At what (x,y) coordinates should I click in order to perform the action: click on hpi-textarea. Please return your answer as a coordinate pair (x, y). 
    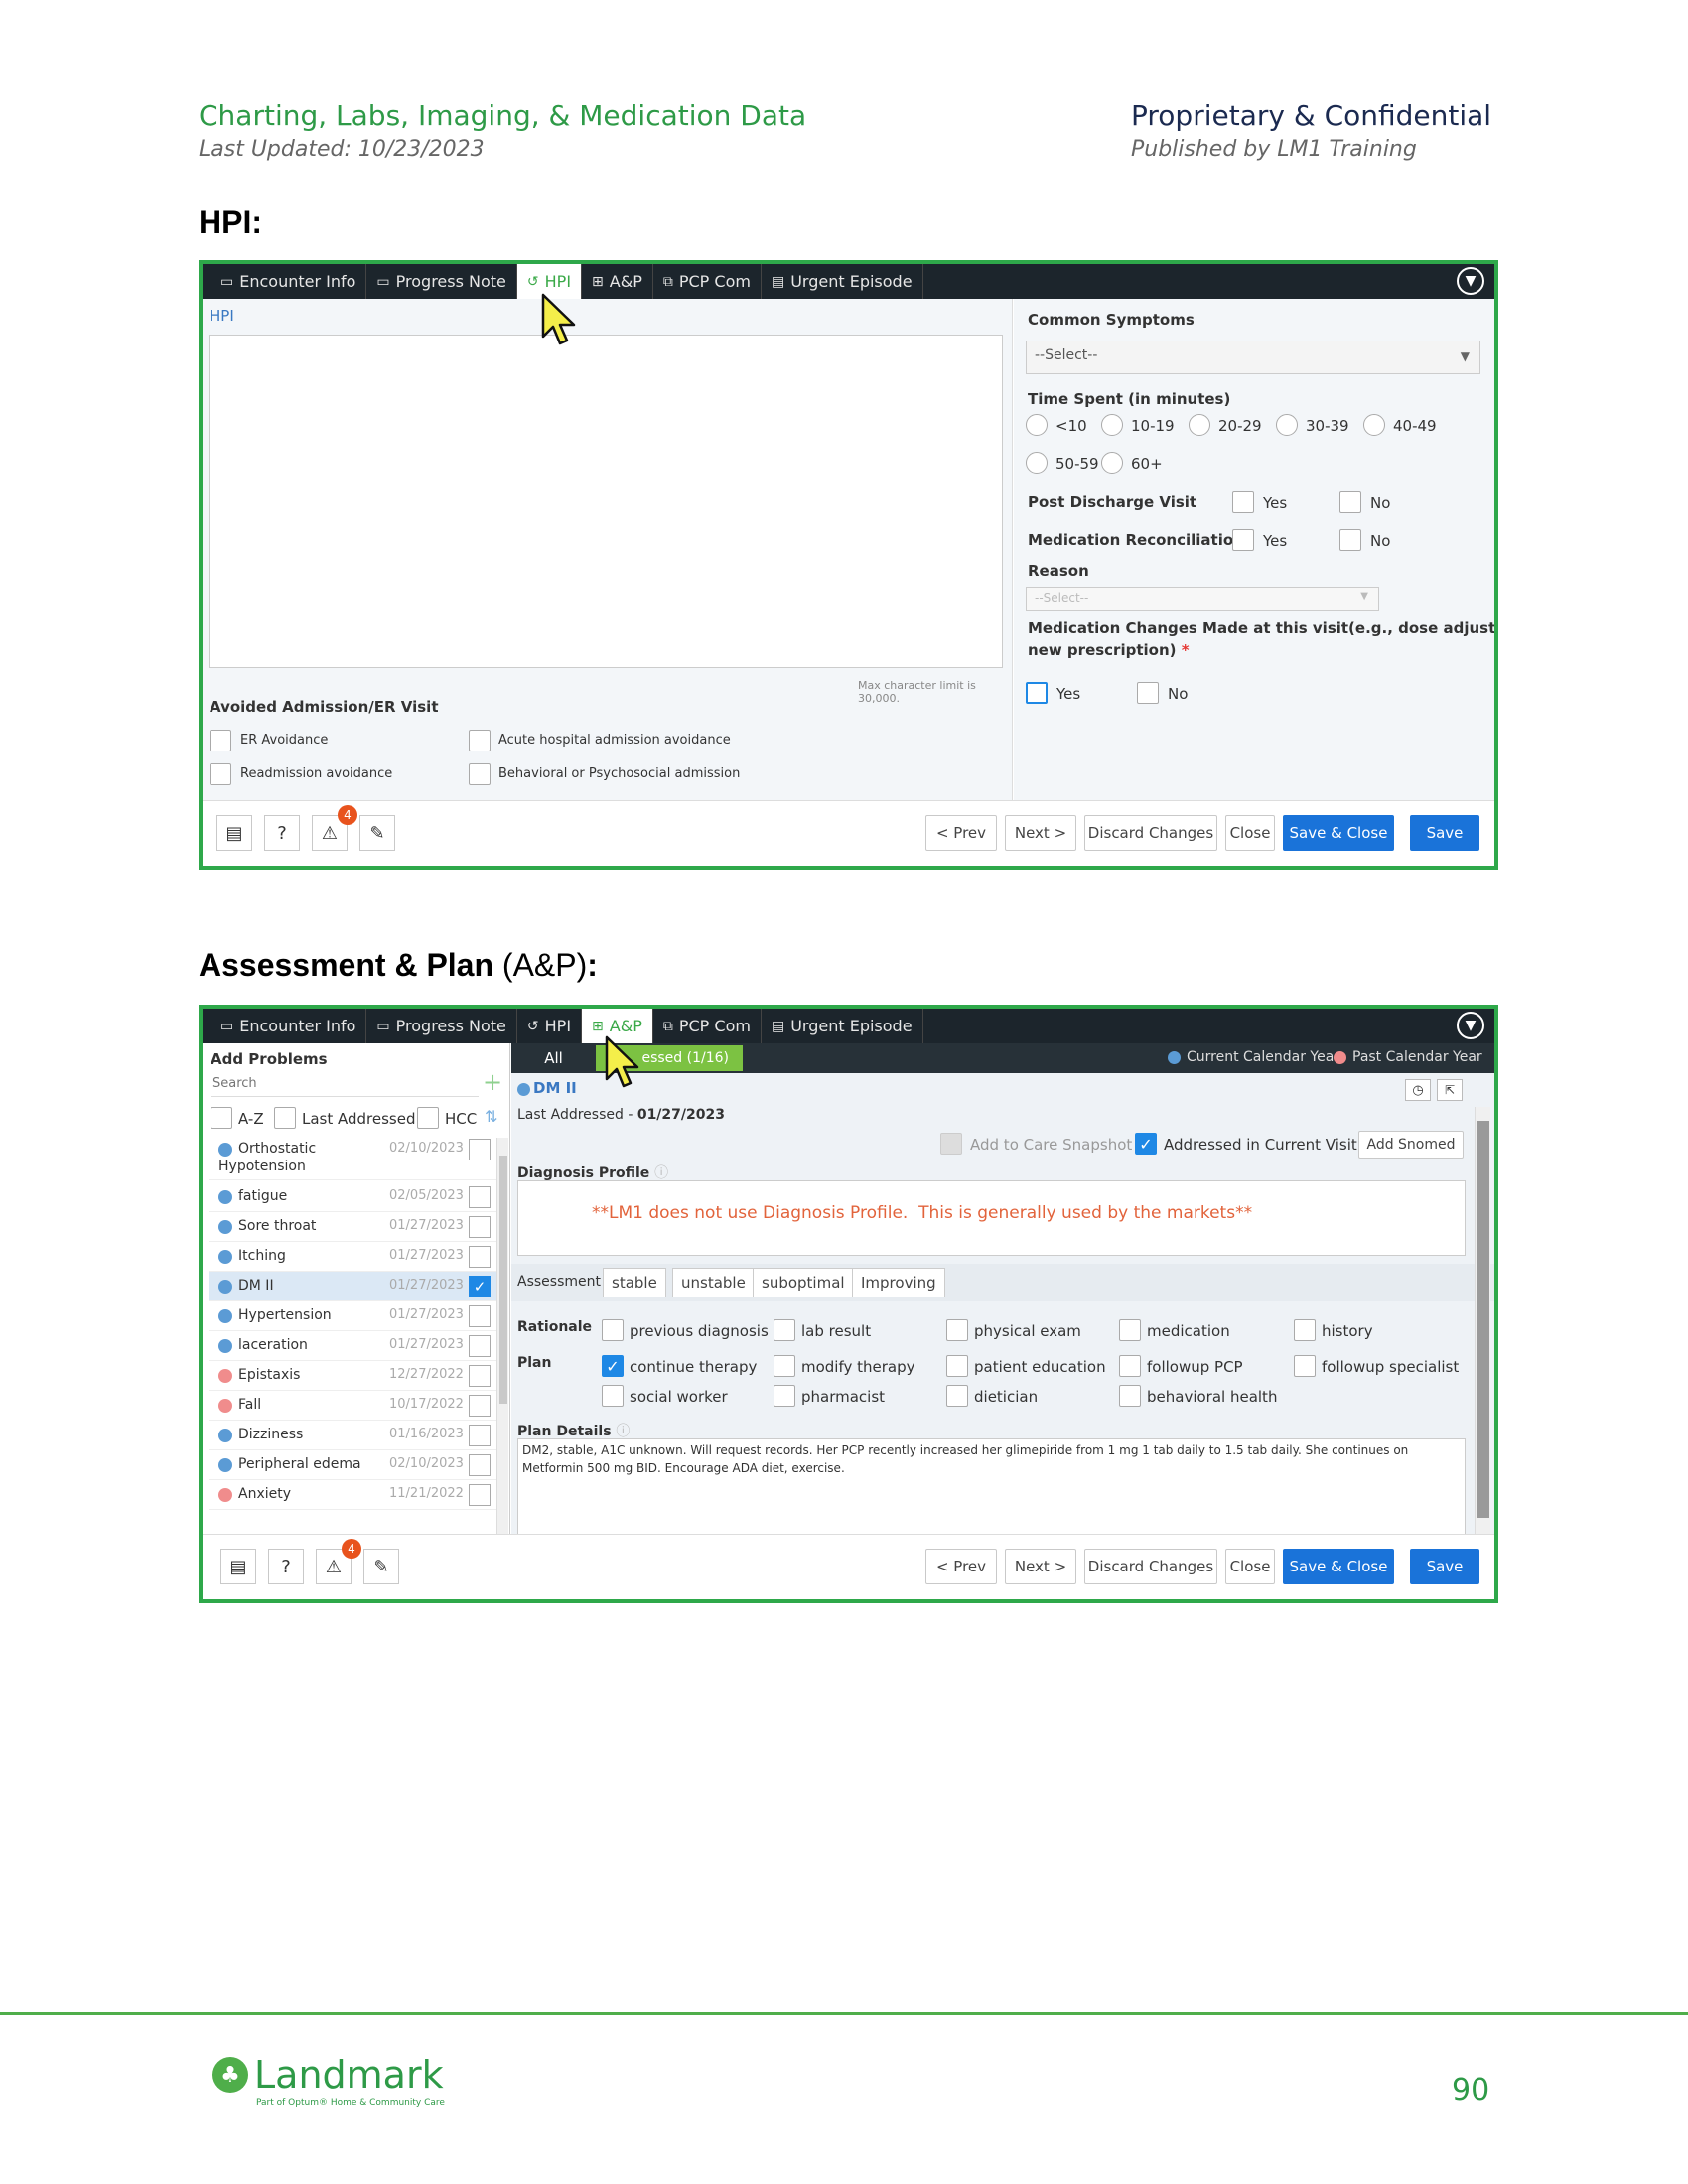
    Looking at the image, I should click on (606, 501).